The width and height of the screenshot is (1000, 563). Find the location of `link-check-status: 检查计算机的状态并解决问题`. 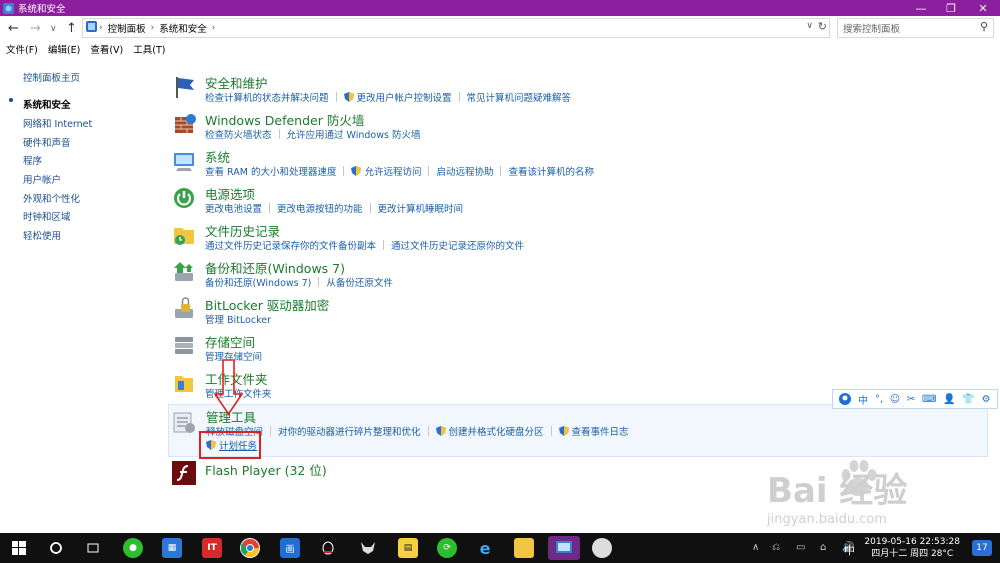

link-check-status: 检查计算机的状态并解决问题 is located at coordinates (267, 97).